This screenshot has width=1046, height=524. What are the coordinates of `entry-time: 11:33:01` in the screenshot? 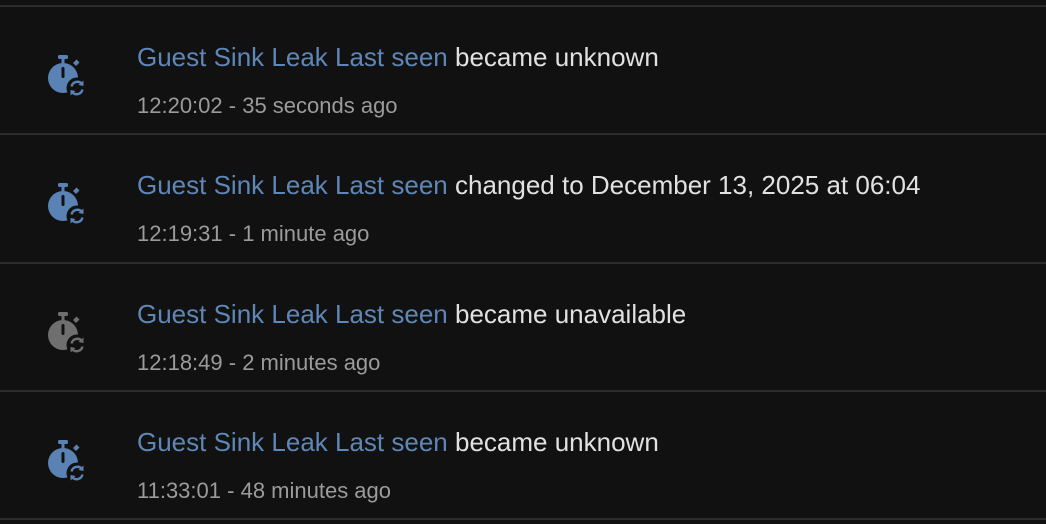 It's located at (179, 490).